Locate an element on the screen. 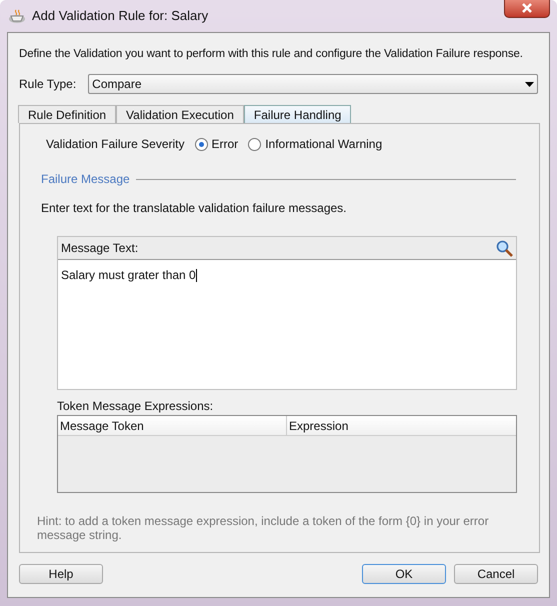 The image size is (557, 606). search-icon is located at coordinates (504, 248).